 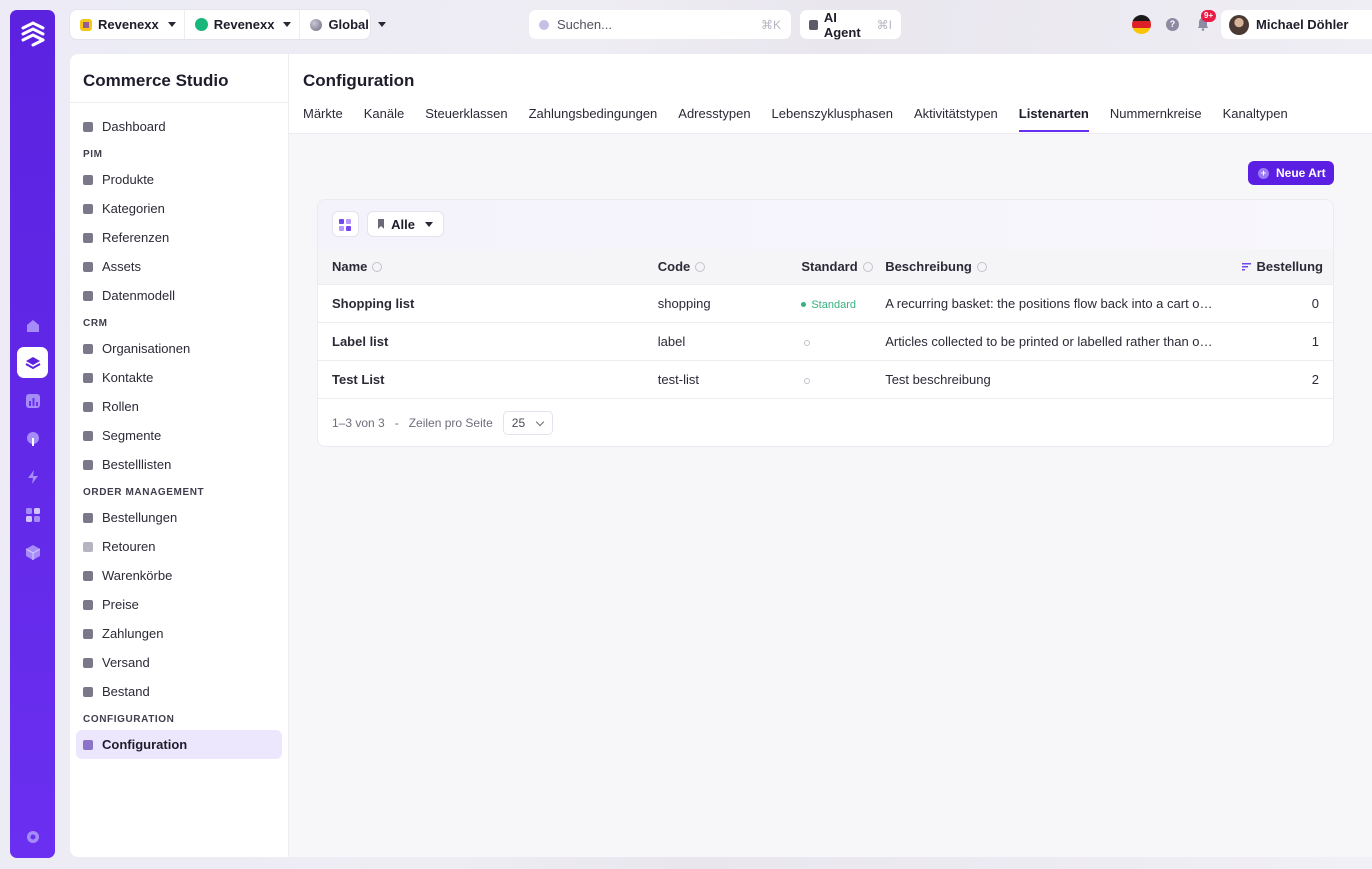 I want to click on sidebar-item-label: Retouren, so click(x=129, y=546).